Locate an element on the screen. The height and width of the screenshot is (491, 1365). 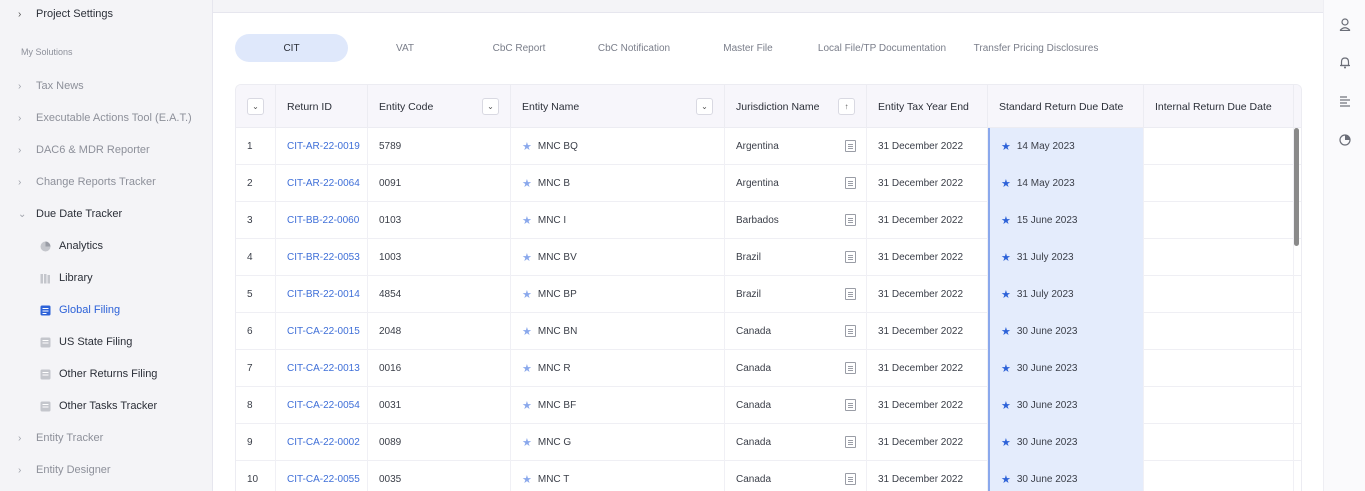
sidebar-item-change-reports: › Change Reports Tracker is located at coordinates (106, 182).